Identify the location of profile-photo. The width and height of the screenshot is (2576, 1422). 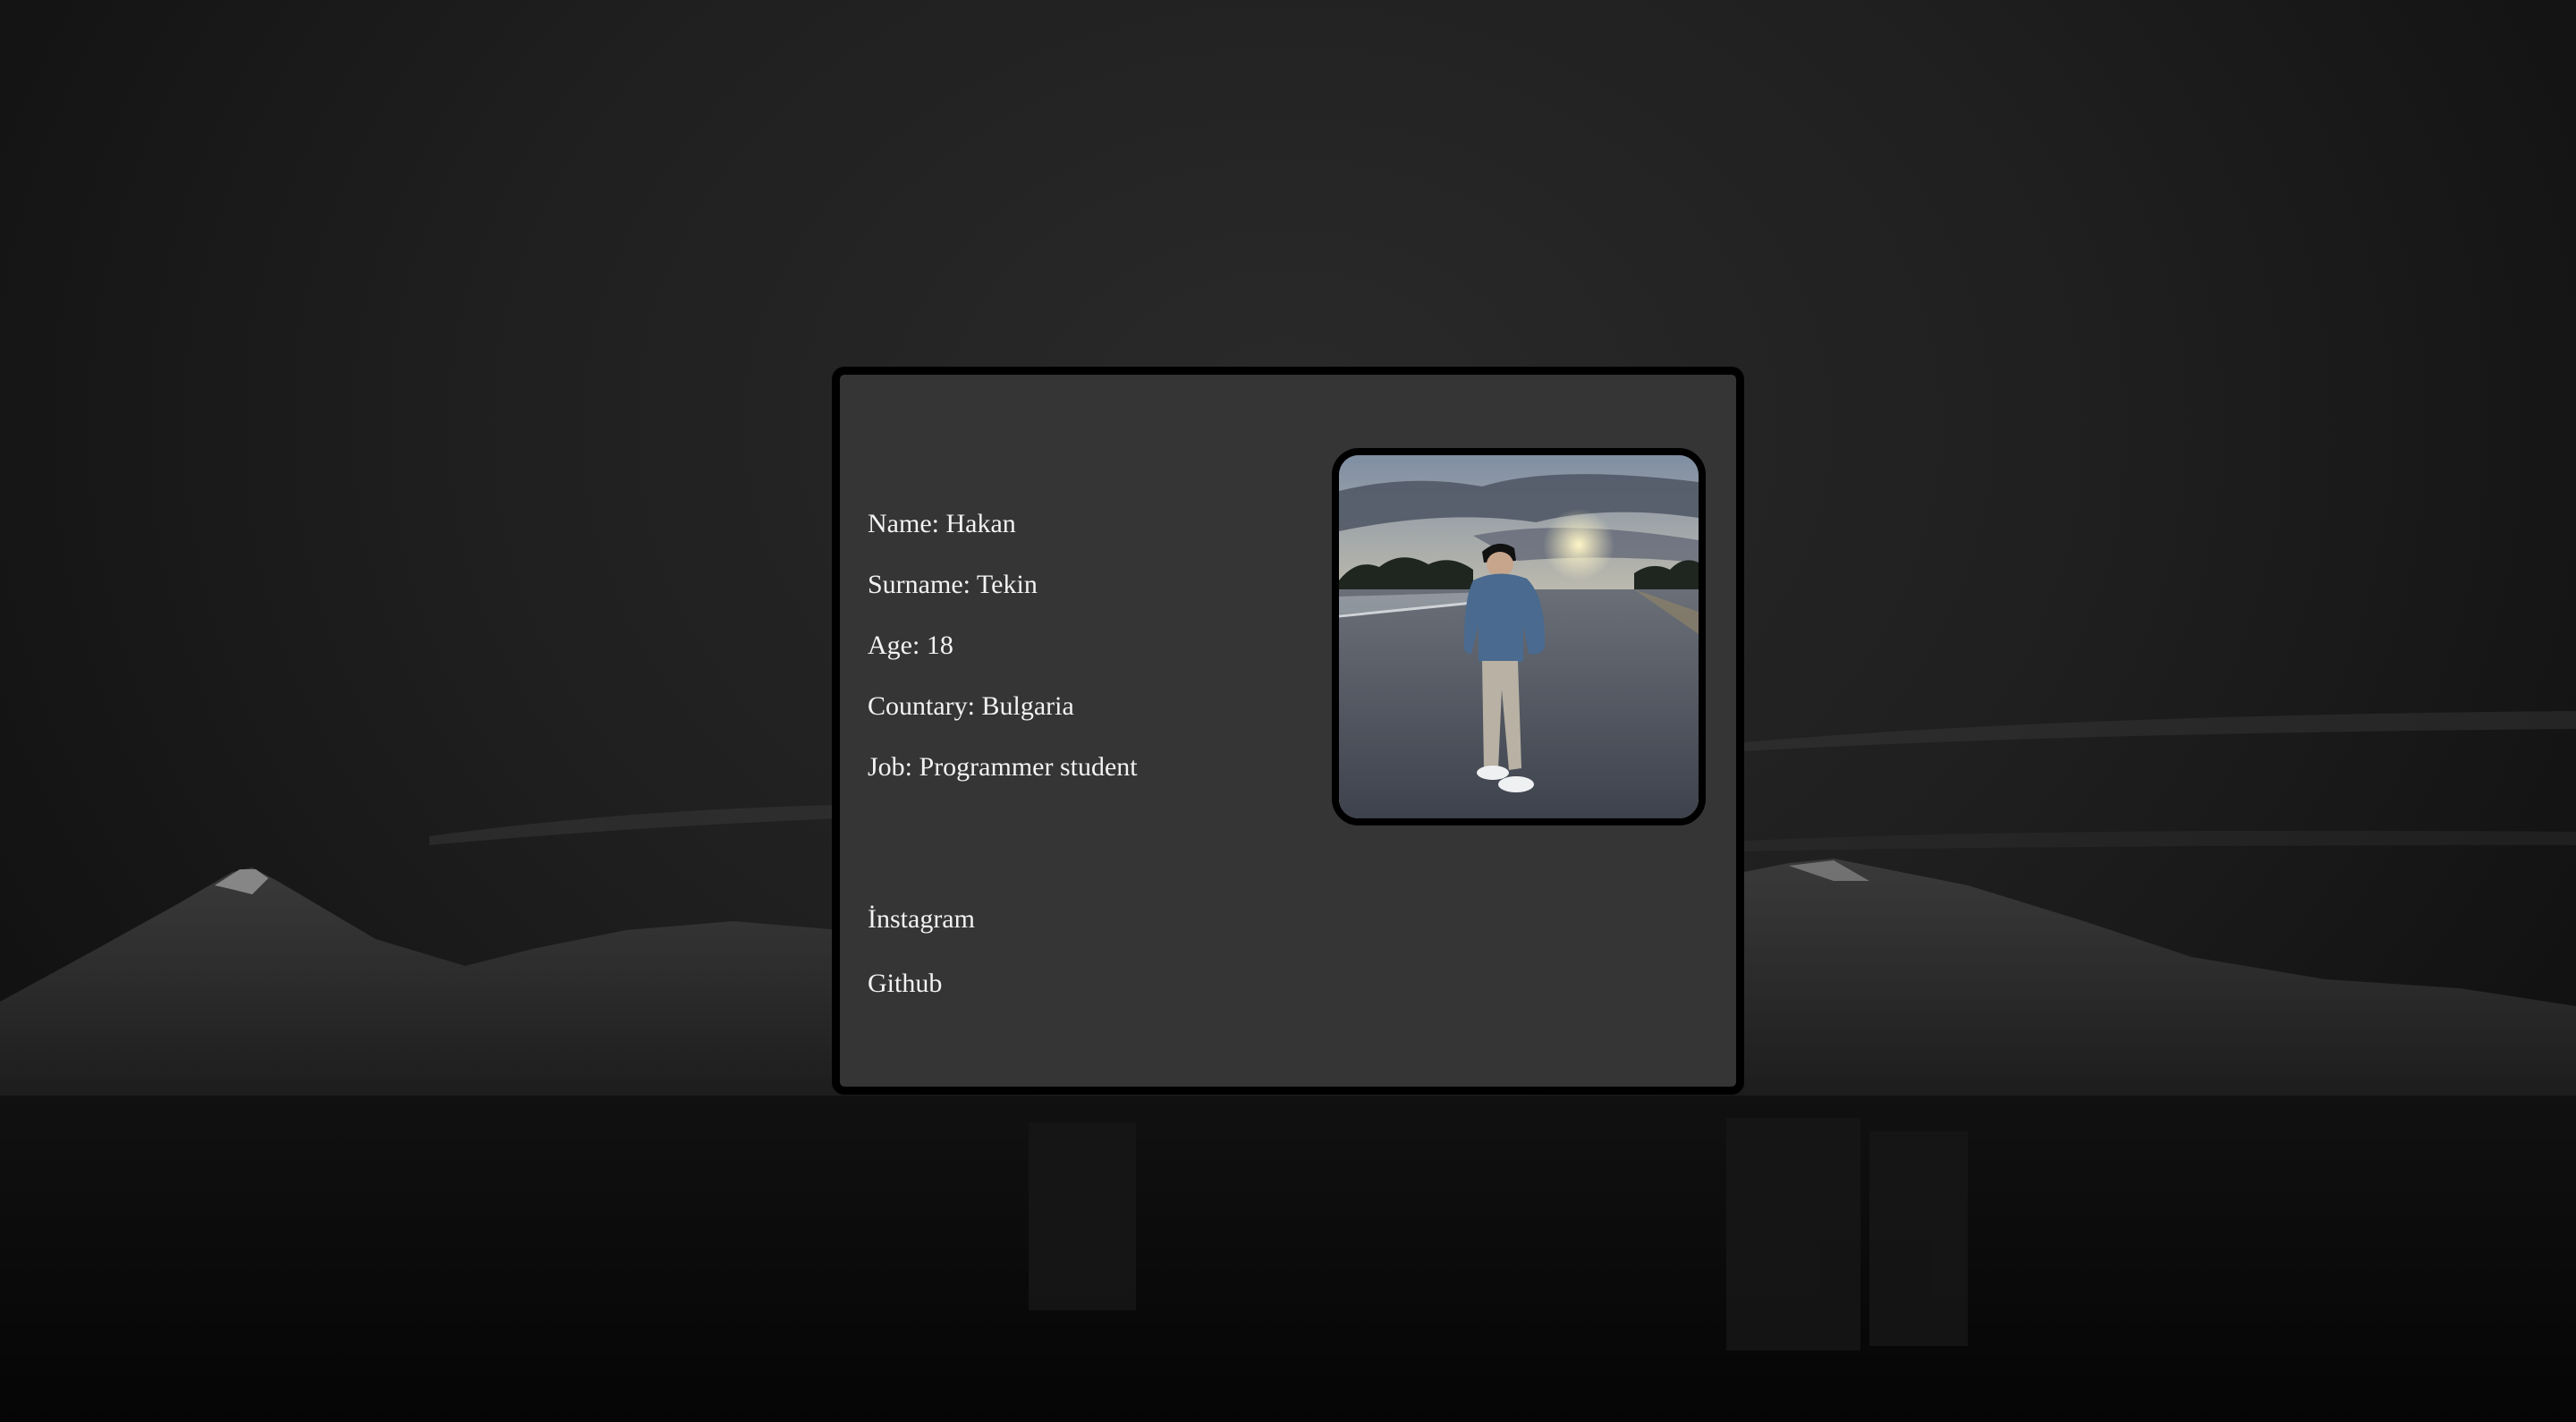
(1519, 636).